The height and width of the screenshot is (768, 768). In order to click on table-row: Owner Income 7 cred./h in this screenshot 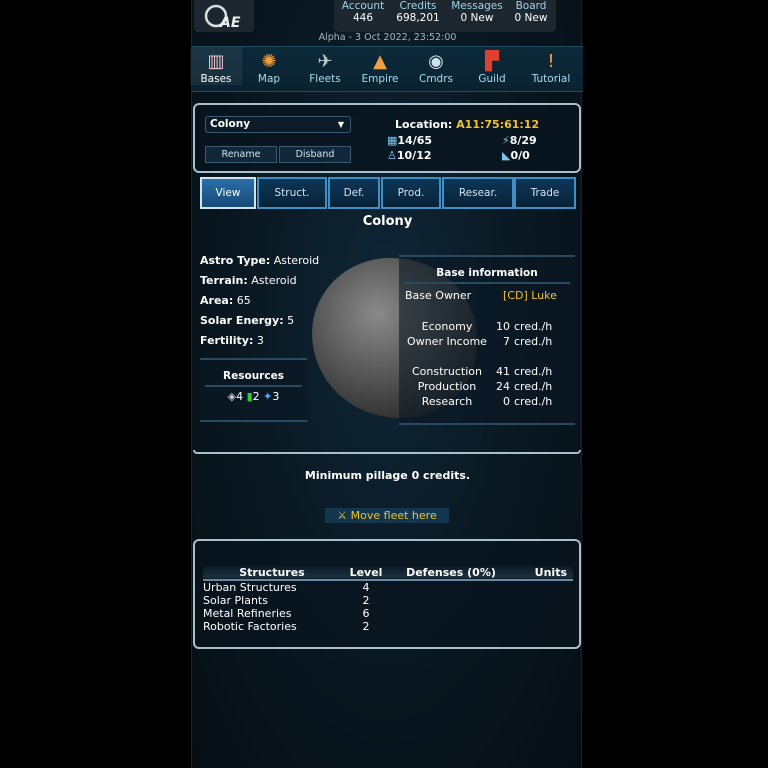, I will do `click(480, 341)`.